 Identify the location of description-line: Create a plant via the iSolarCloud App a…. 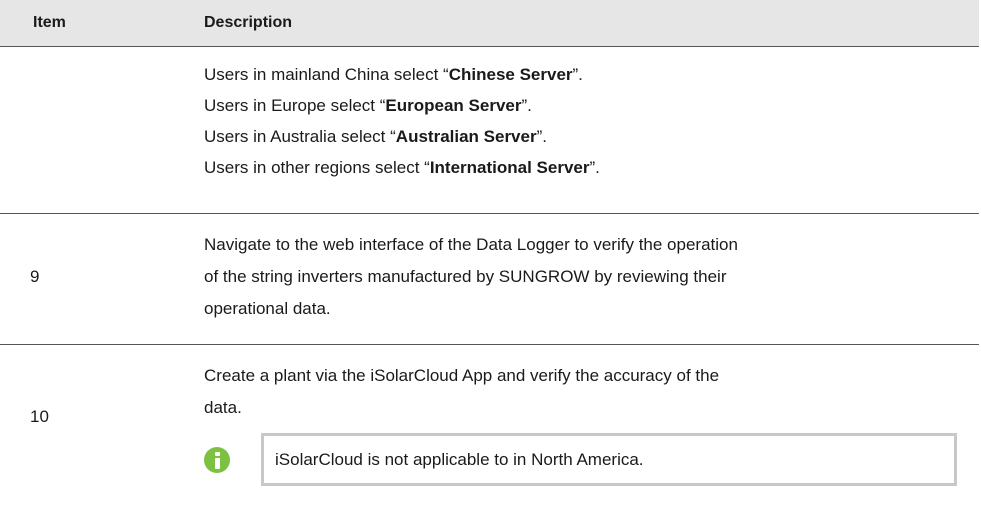
(462, 375).